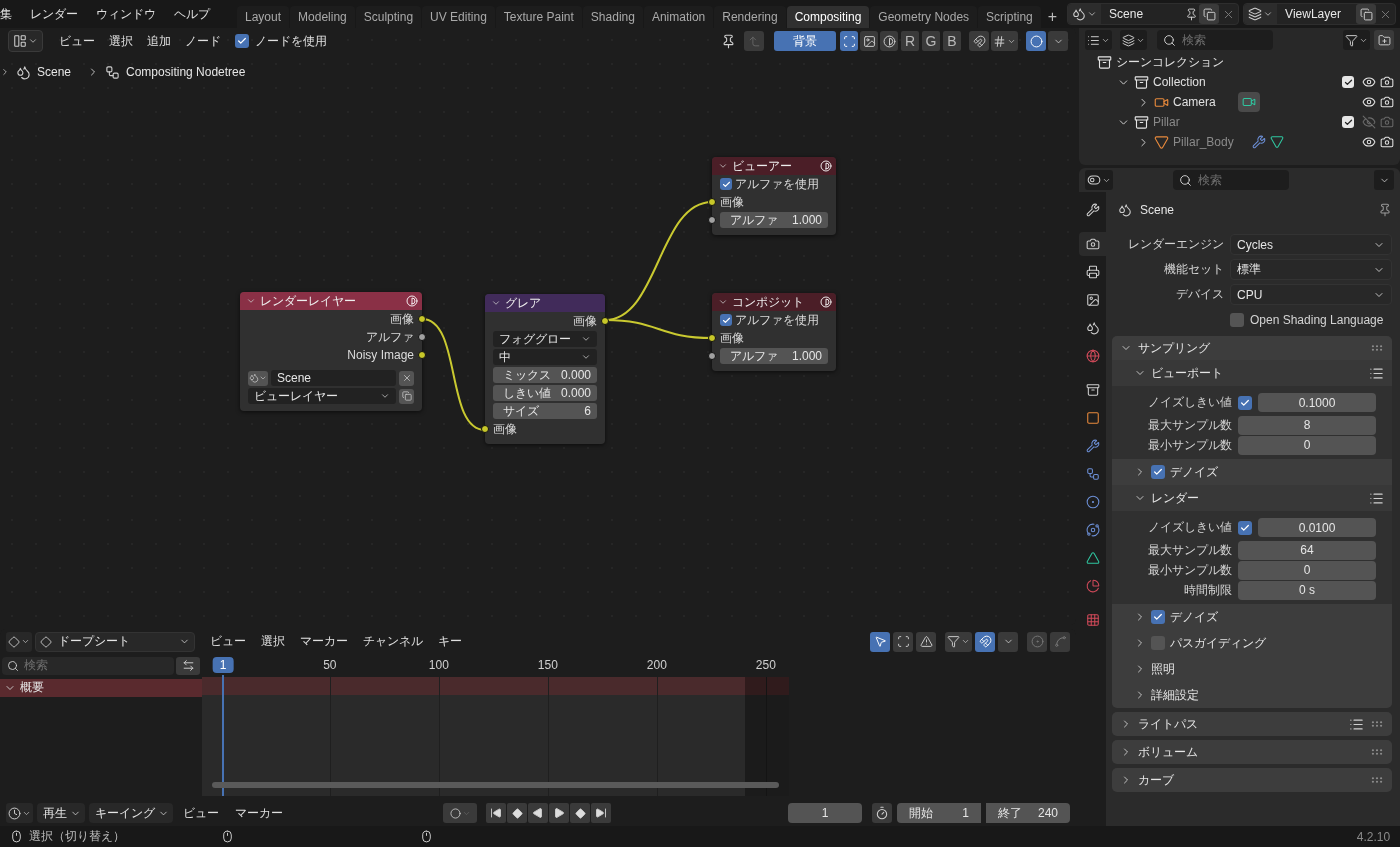  Describe the element at coordinates (952, 41) in the screenshot. I see `channel-toggle: B` at that location.